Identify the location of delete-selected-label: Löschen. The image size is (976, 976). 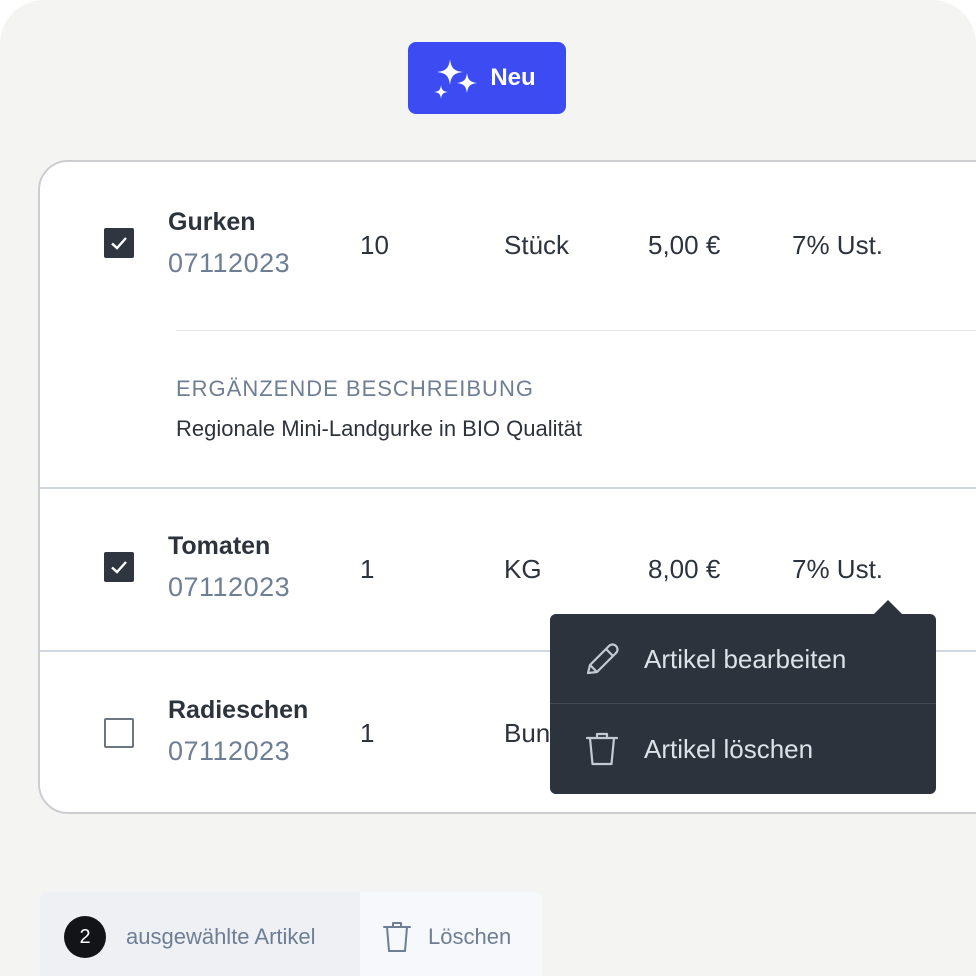
(470, 936).